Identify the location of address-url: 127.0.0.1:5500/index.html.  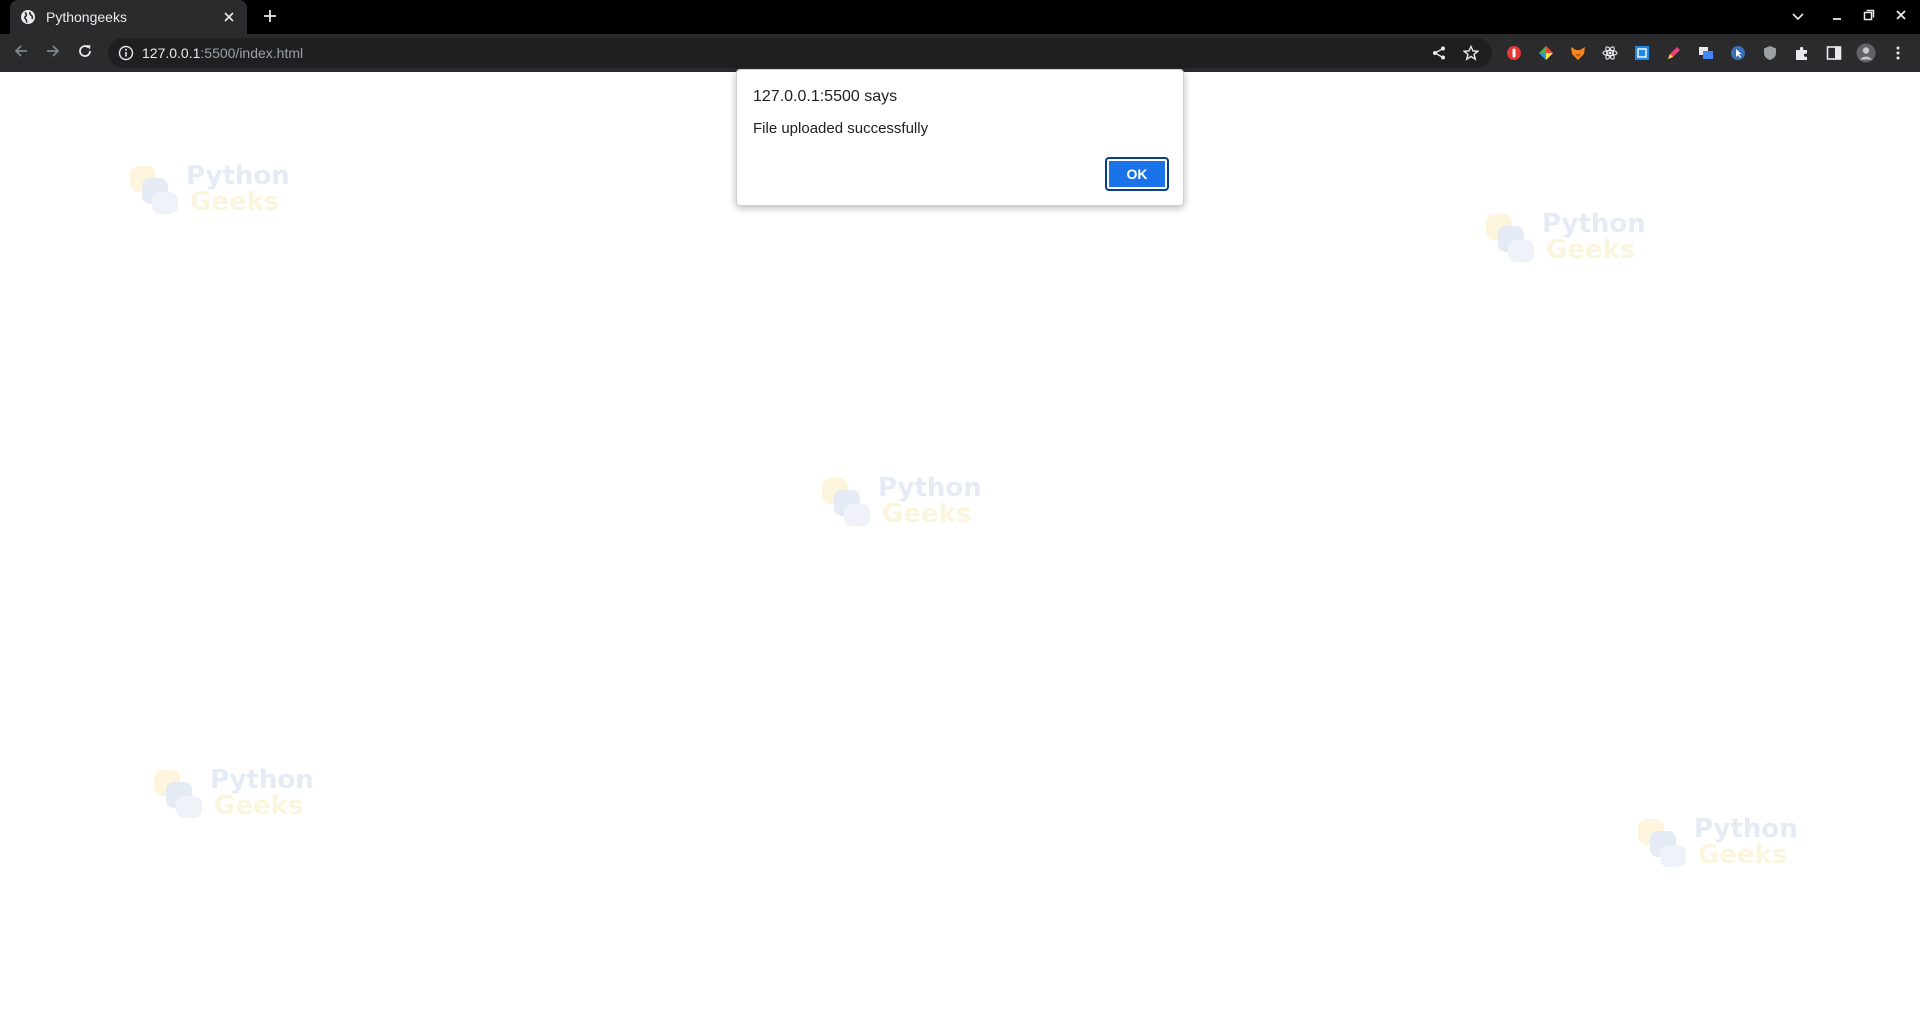
(222, 53).